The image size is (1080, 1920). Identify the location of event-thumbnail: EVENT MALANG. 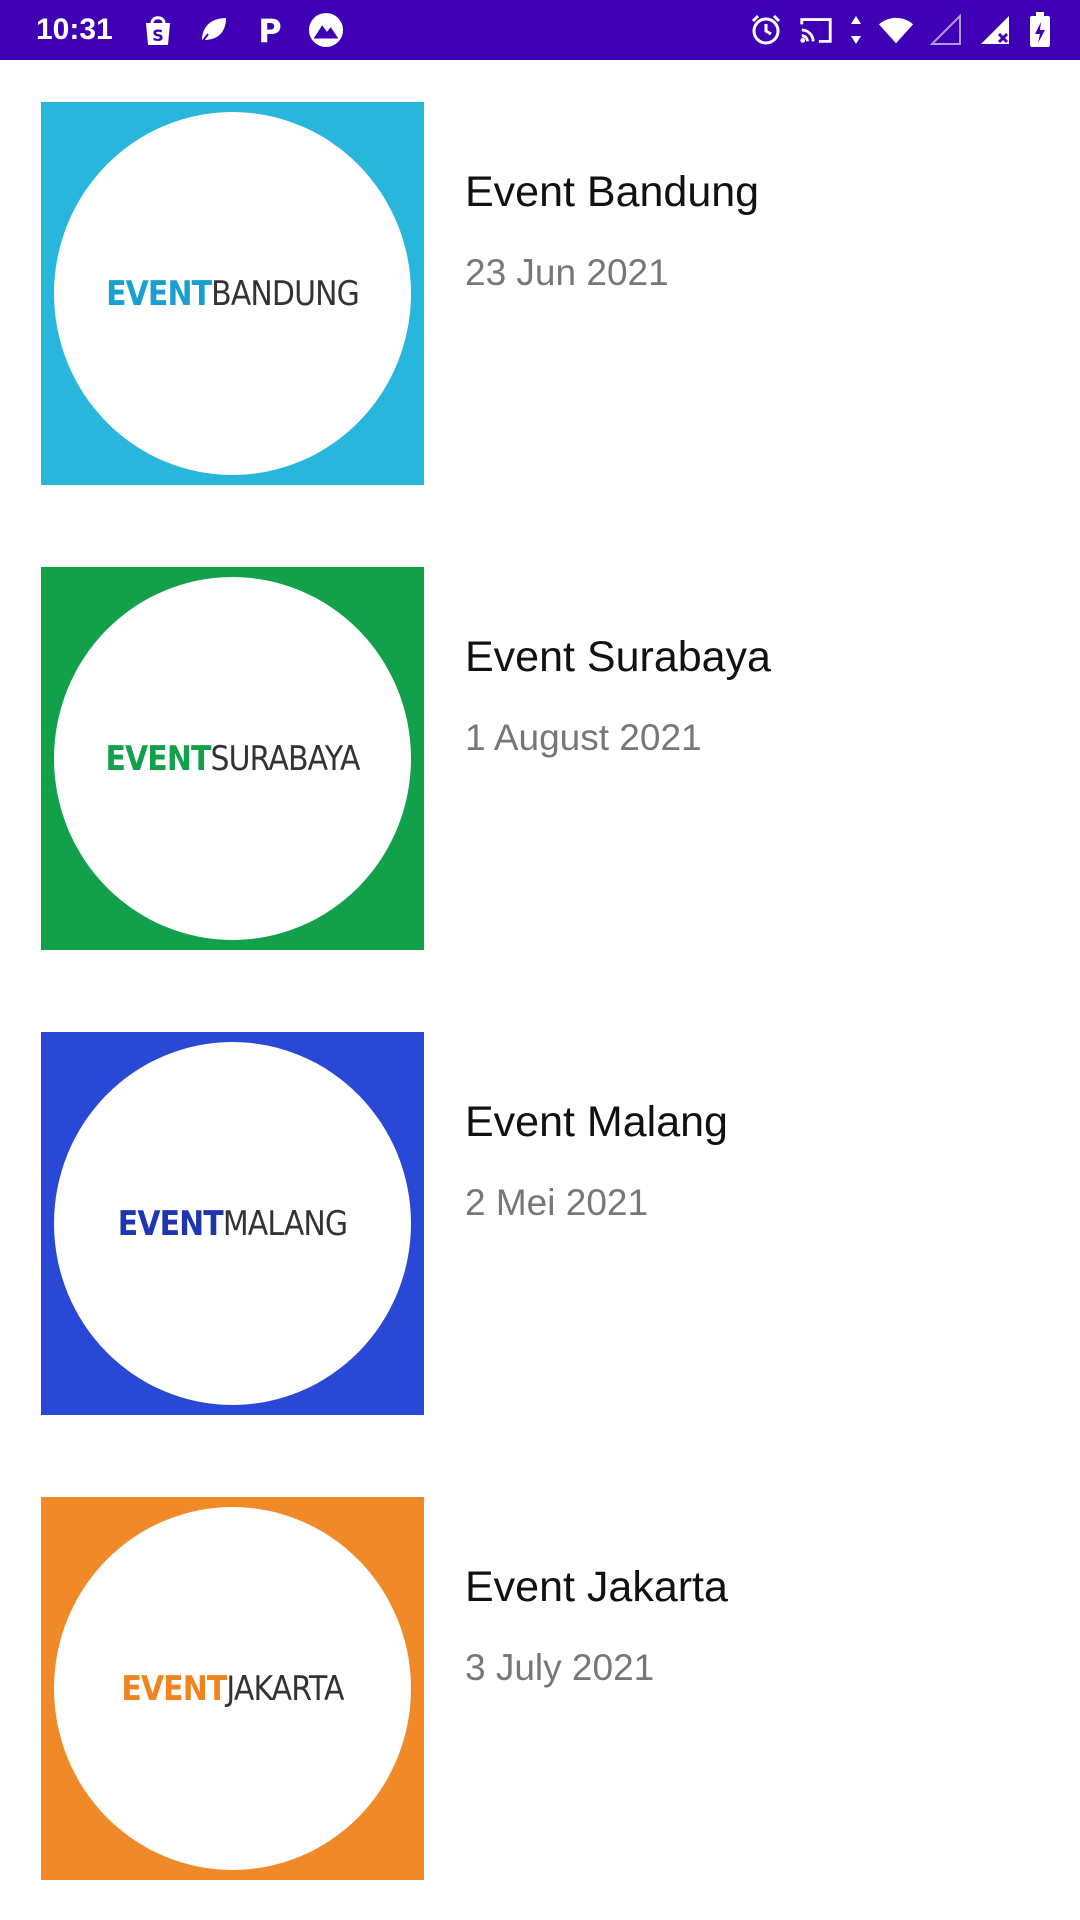
(232, 1223).